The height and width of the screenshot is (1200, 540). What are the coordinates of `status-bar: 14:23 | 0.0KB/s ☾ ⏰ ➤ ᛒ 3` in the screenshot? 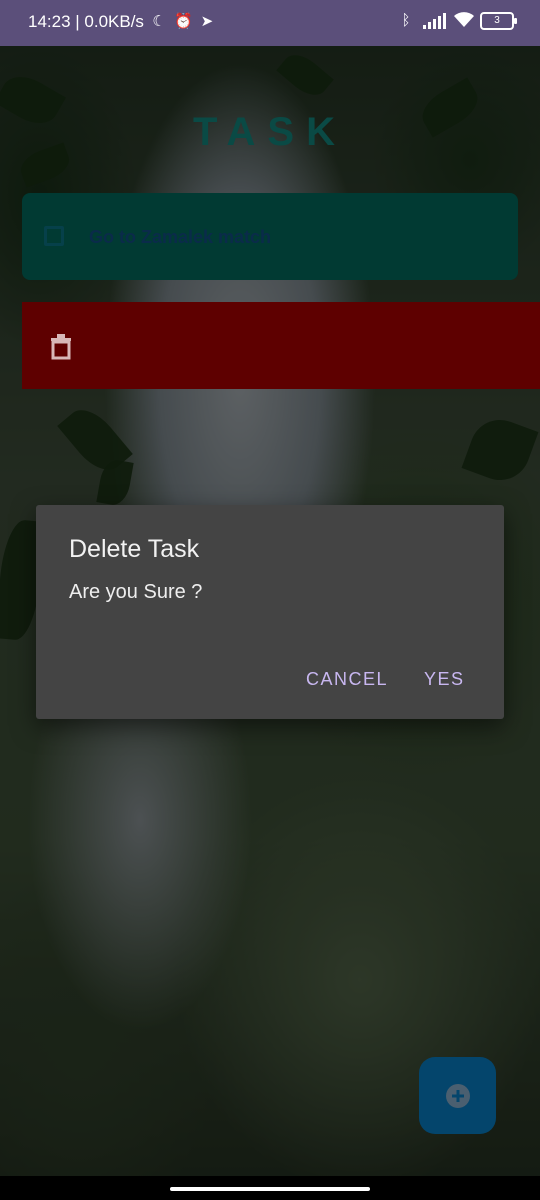 It's located at (270, 23).